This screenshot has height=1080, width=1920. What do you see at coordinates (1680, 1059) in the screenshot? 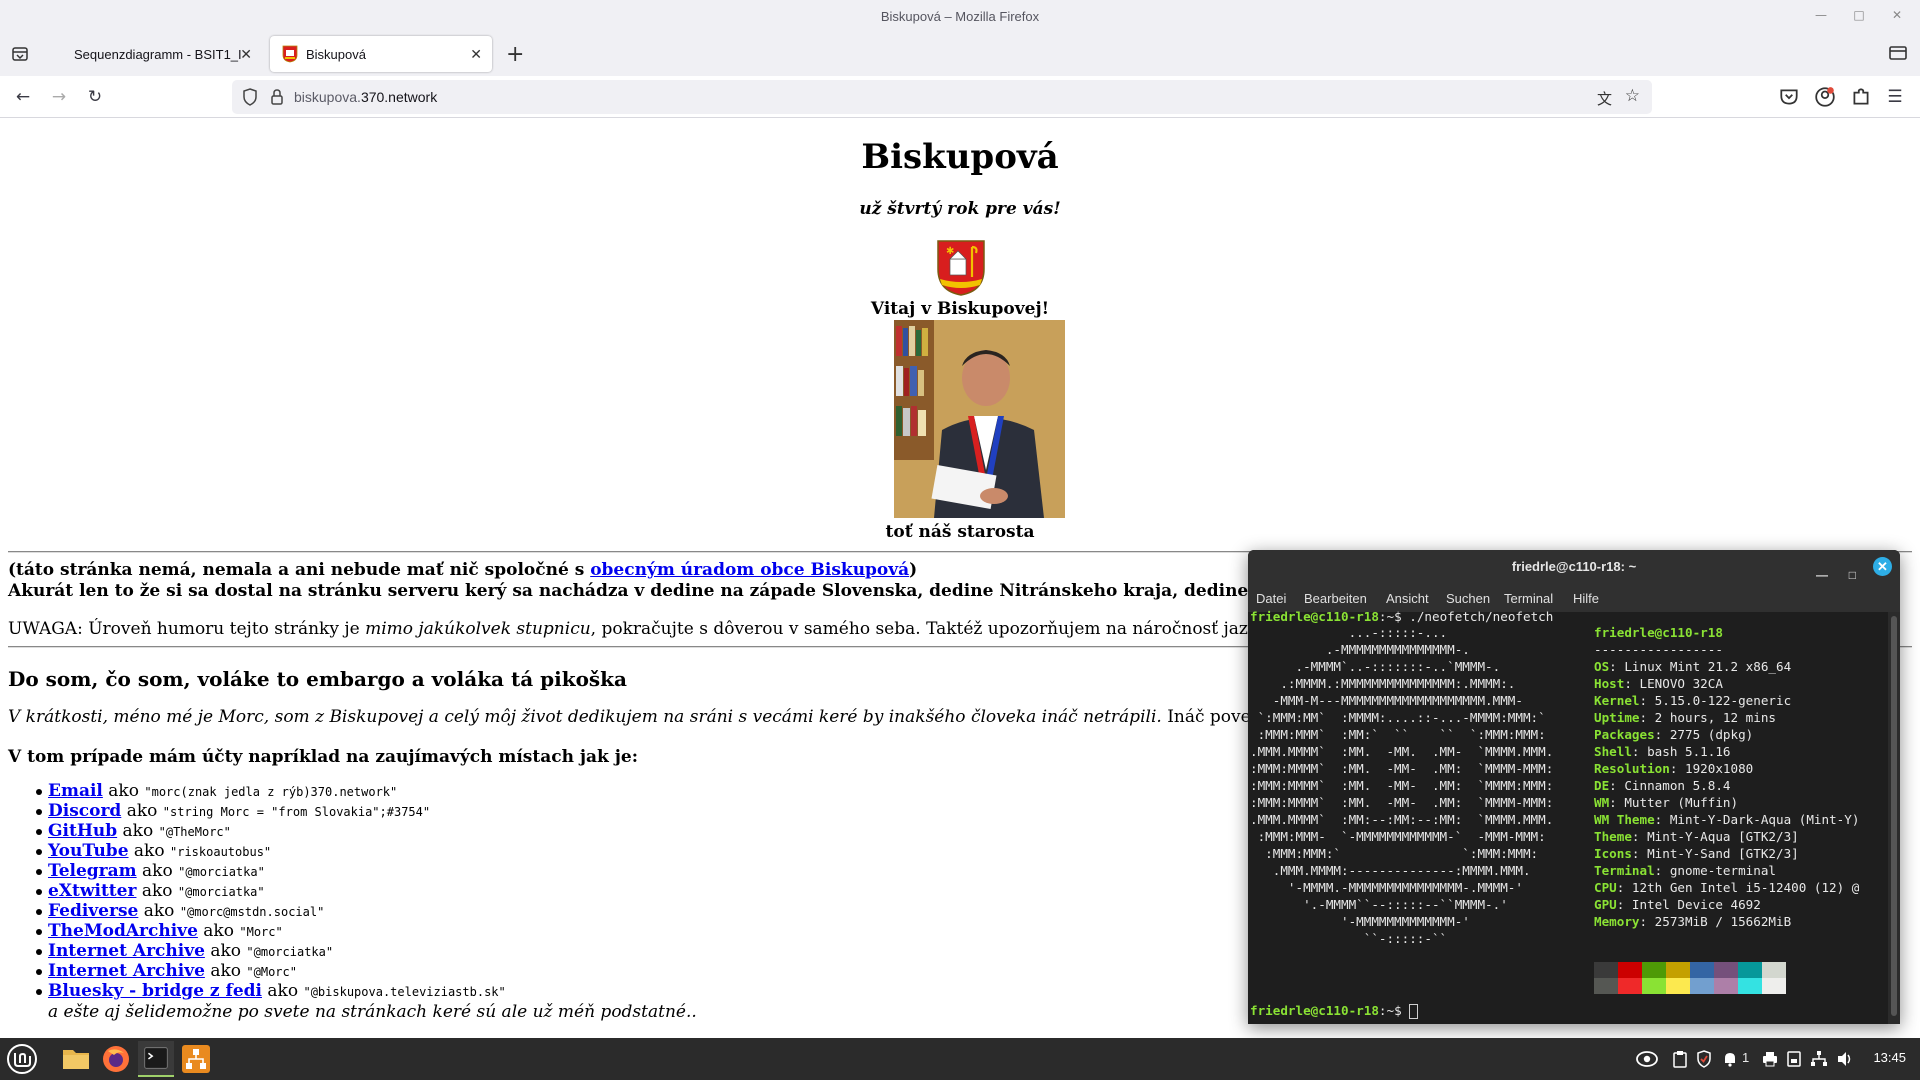
I see `clipboard-icon` at bounding box center [1680, 1059].